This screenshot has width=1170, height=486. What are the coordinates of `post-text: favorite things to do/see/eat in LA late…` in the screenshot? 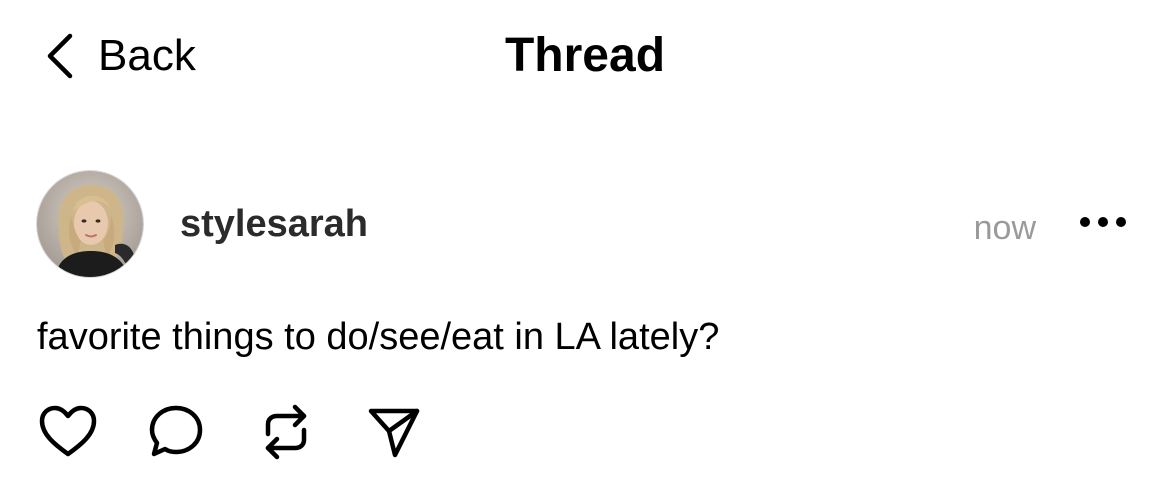 It's located at (378, 337).